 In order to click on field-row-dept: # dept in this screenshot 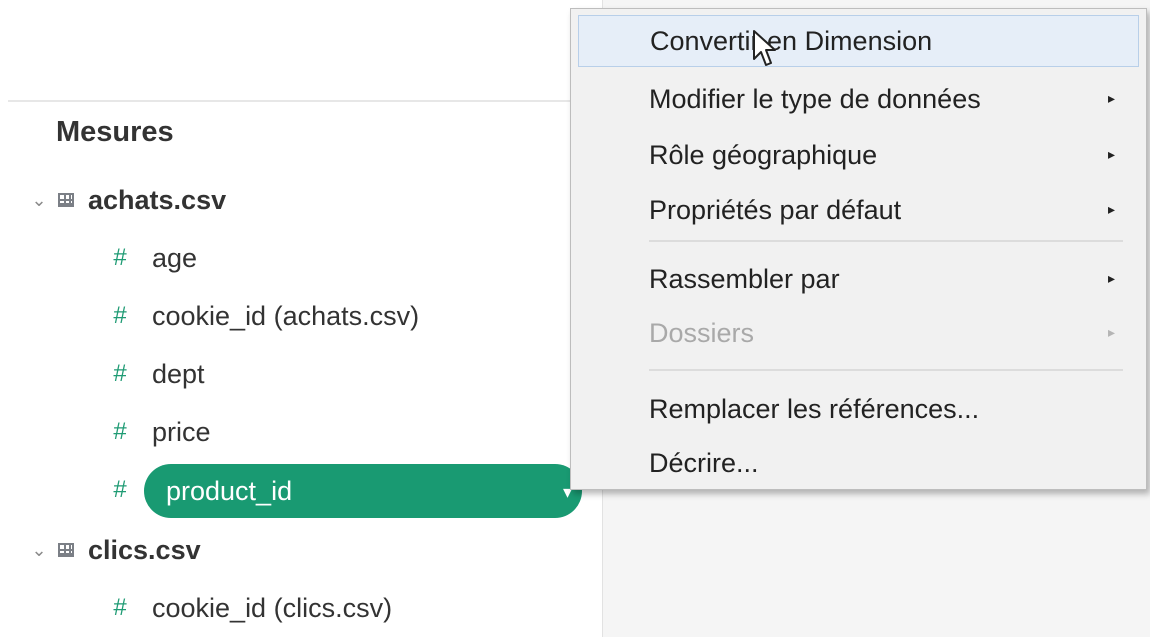, I will do `click(156, 374)`.